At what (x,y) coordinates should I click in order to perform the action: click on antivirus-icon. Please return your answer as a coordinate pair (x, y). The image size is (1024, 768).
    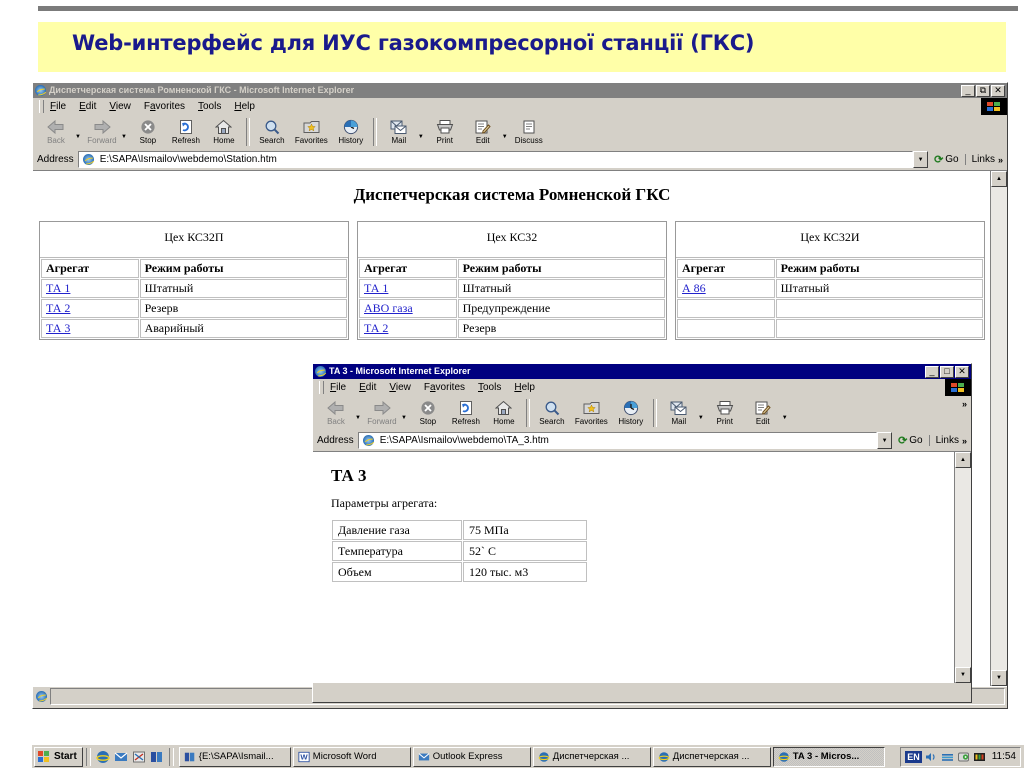
    Looking at the image, I should click on (979, 757).